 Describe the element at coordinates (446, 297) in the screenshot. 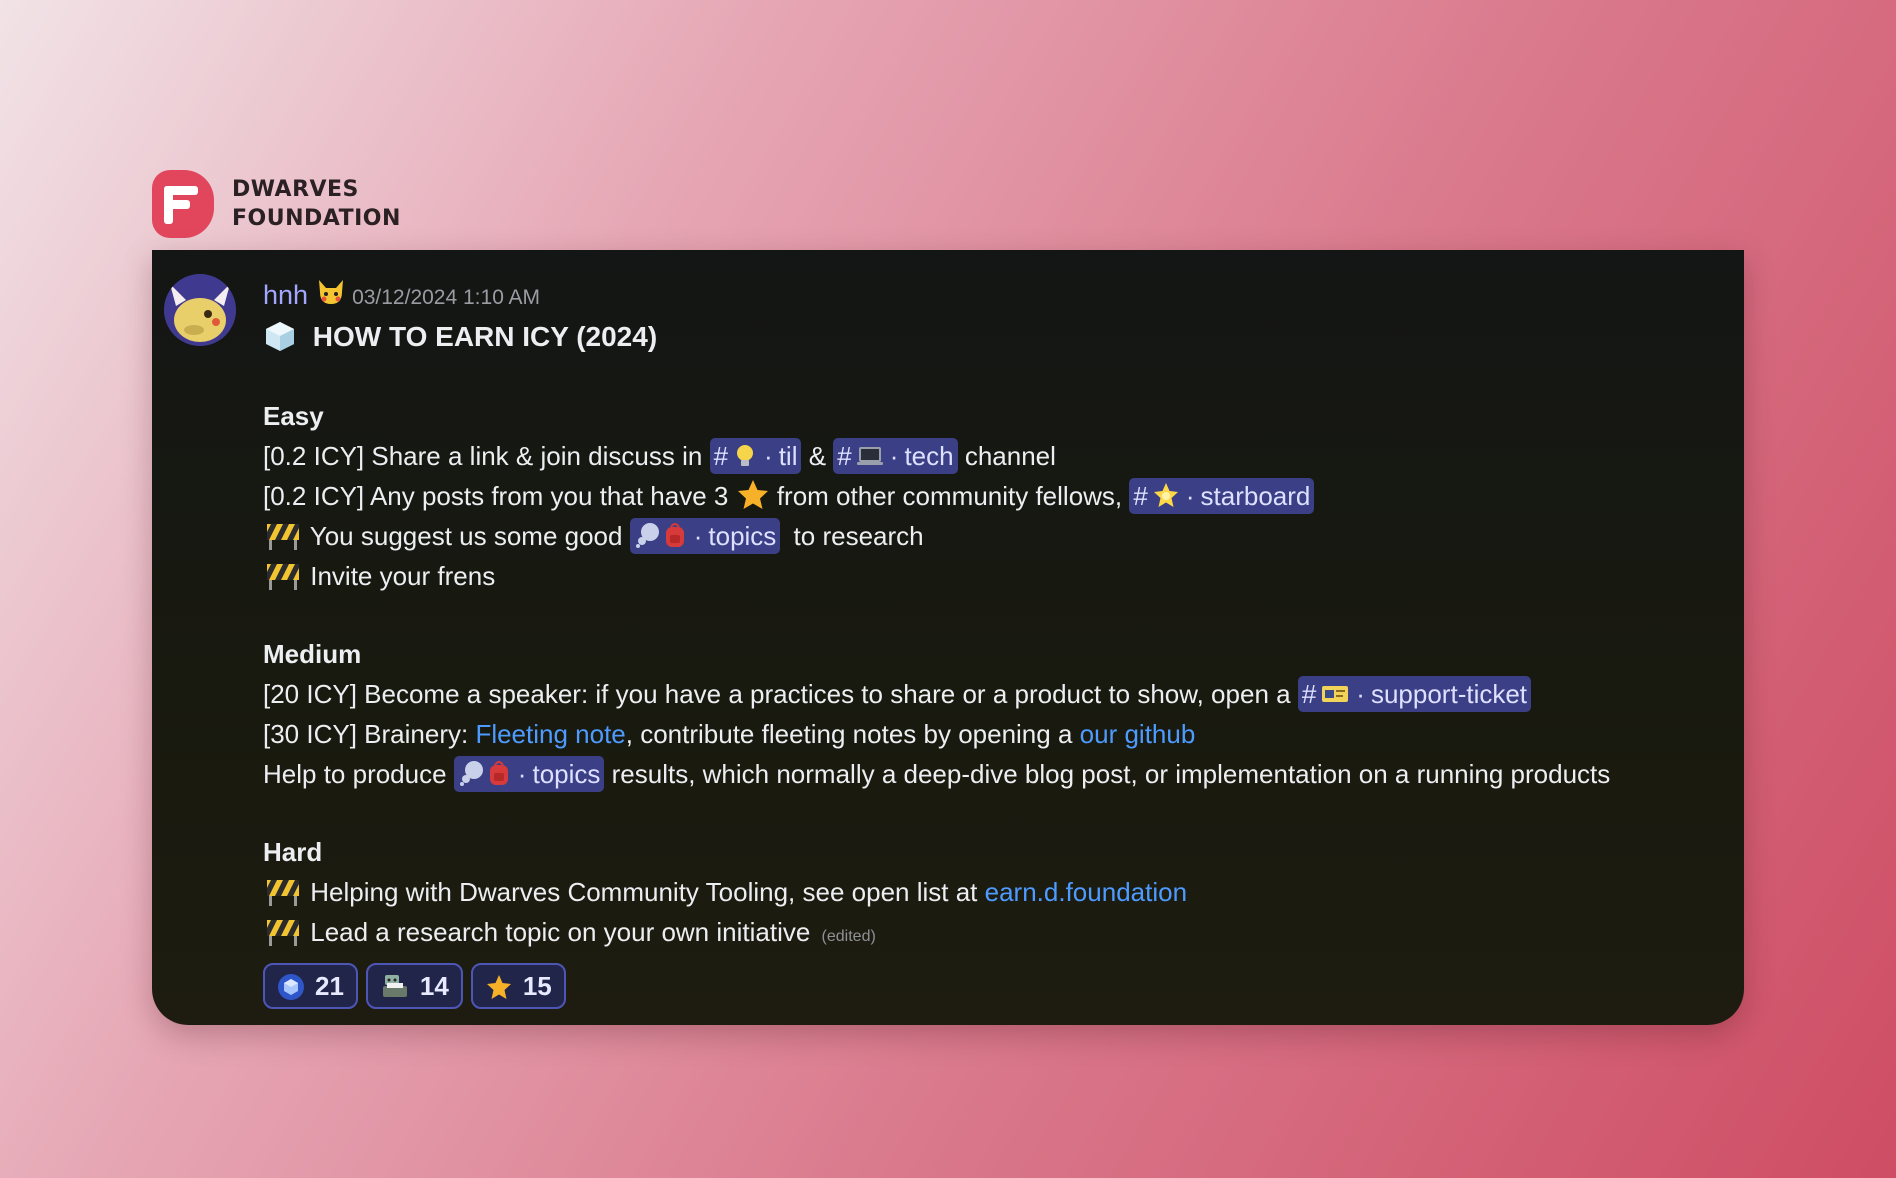

I see `timestamp: 03/12/2024 1:10 AM` at that location.